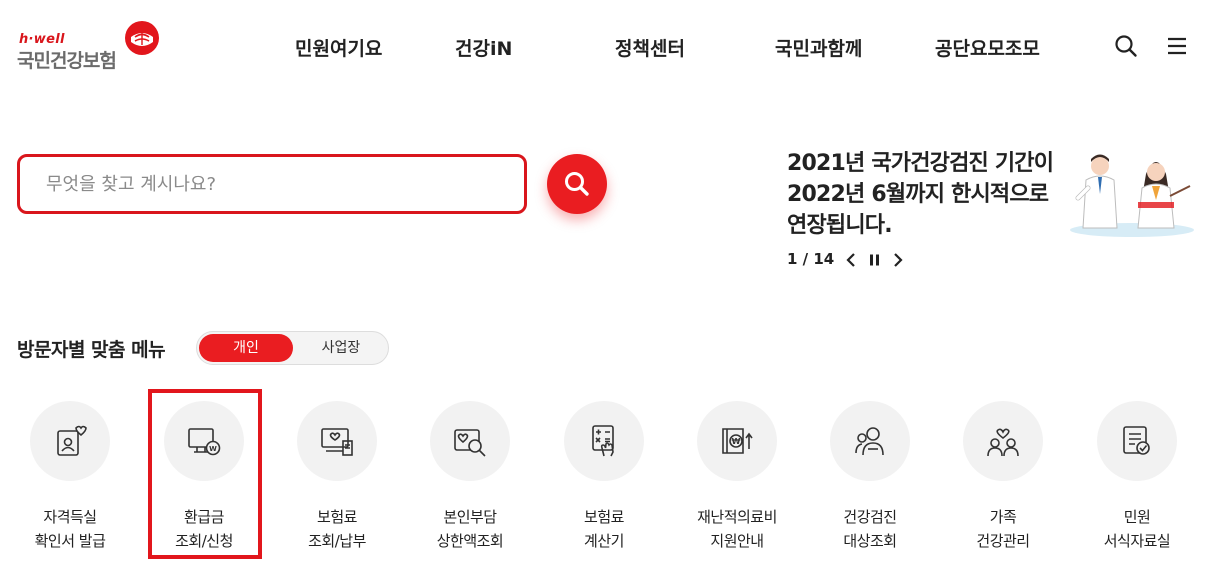 Image resolution: width=1209 pixels, height=585 pixels. Describe the element at coordinates (91, 350) in the screenshot. I see `section-title: 방문자별 맞춤 메뉴` at that location.